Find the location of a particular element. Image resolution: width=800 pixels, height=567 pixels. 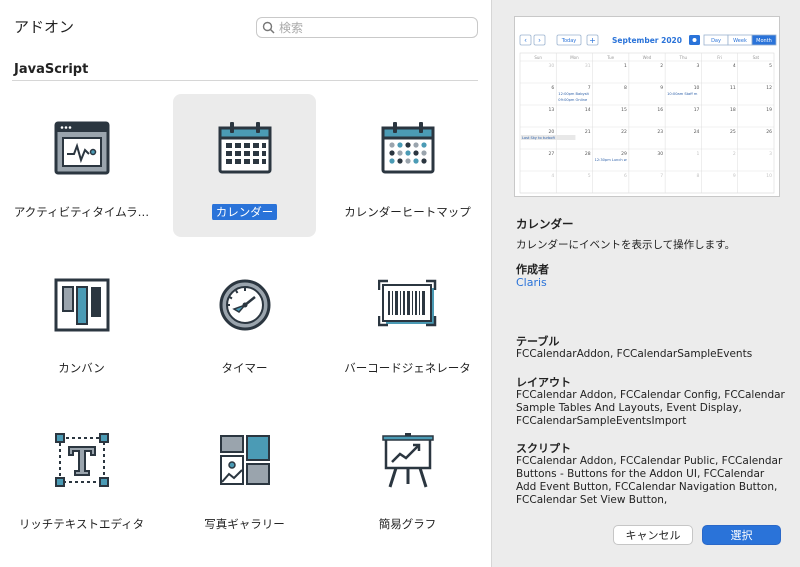

preview-weekday: Sun is located at coordinates (538, 57).